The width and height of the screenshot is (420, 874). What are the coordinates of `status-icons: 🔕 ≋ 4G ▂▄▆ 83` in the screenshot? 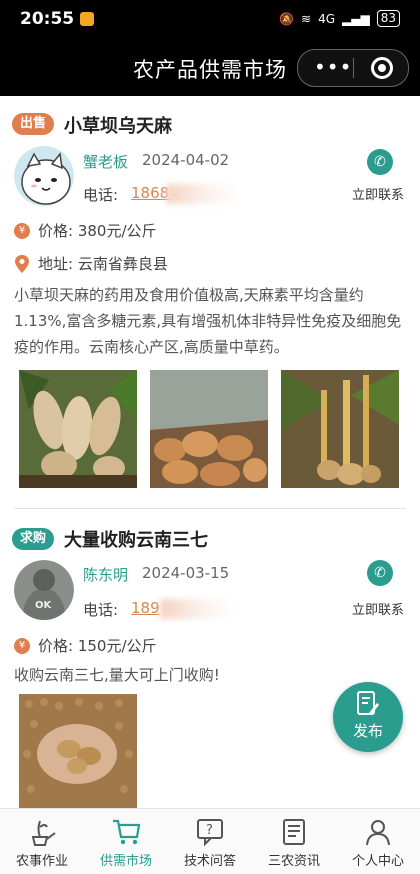 It's located at (339, 18).